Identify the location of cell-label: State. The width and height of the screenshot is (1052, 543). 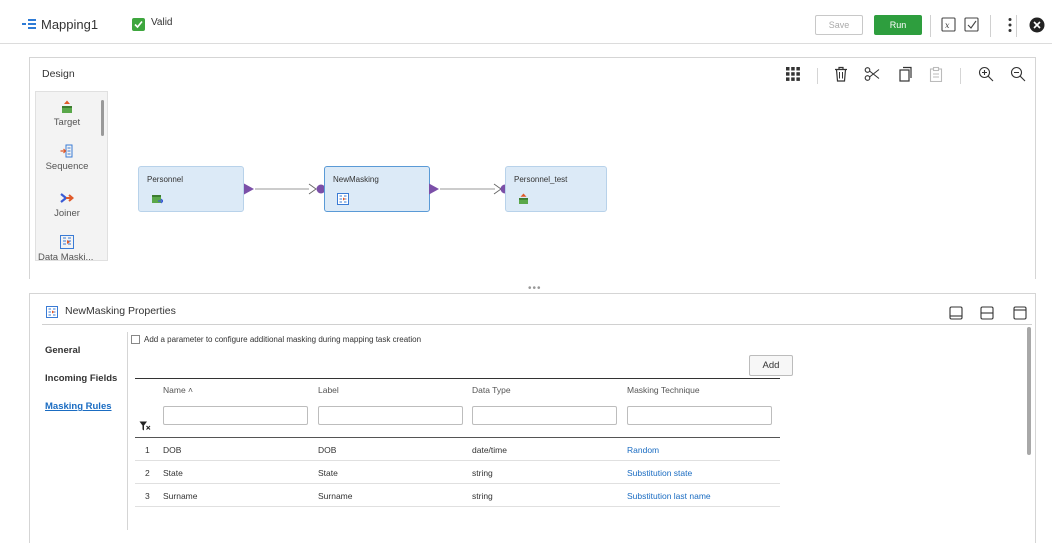
(328, 473).